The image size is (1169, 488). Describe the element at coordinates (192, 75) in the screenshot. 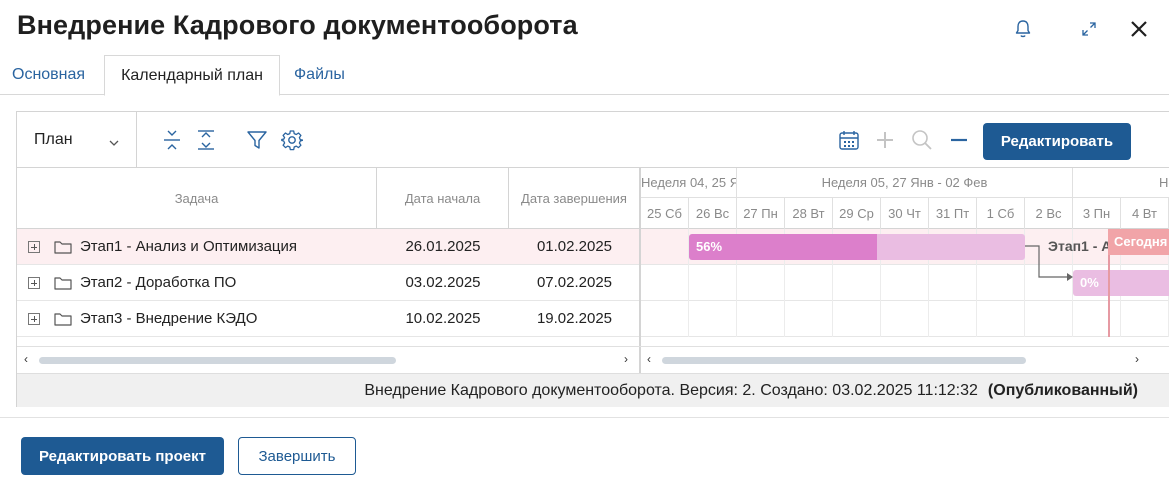

I see `tab-calendar-plan: Календарный план` at that location.